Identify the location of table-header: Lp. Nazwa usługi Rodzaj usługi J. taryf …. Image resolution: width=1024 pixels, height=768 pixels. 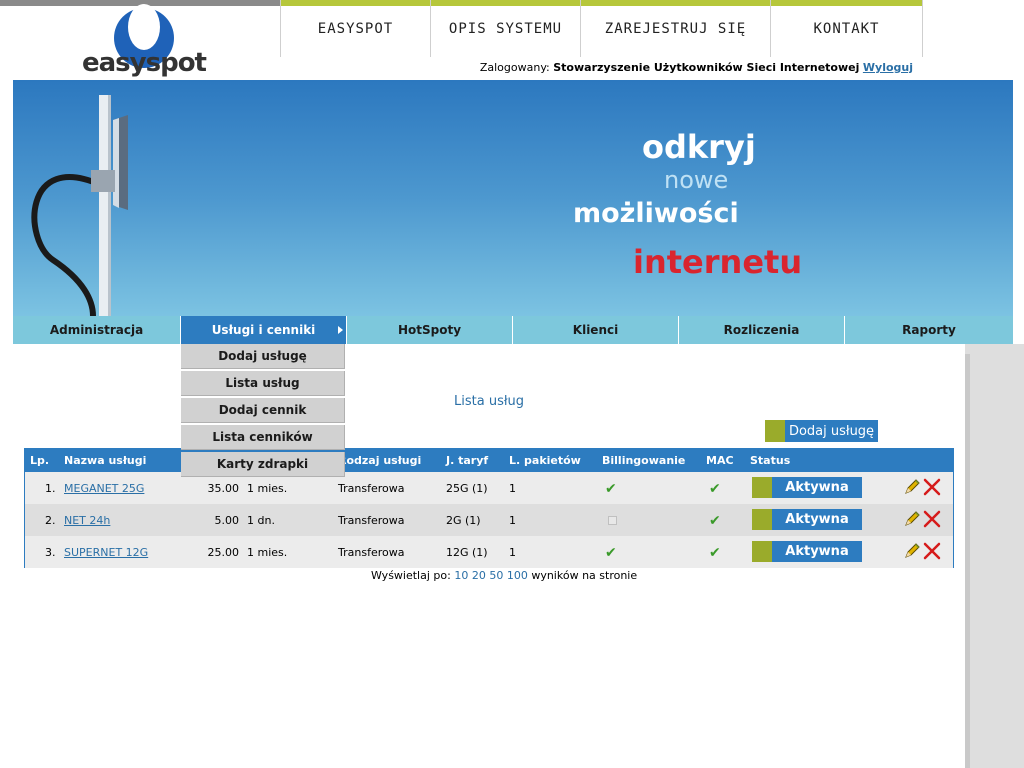
(489, 460).